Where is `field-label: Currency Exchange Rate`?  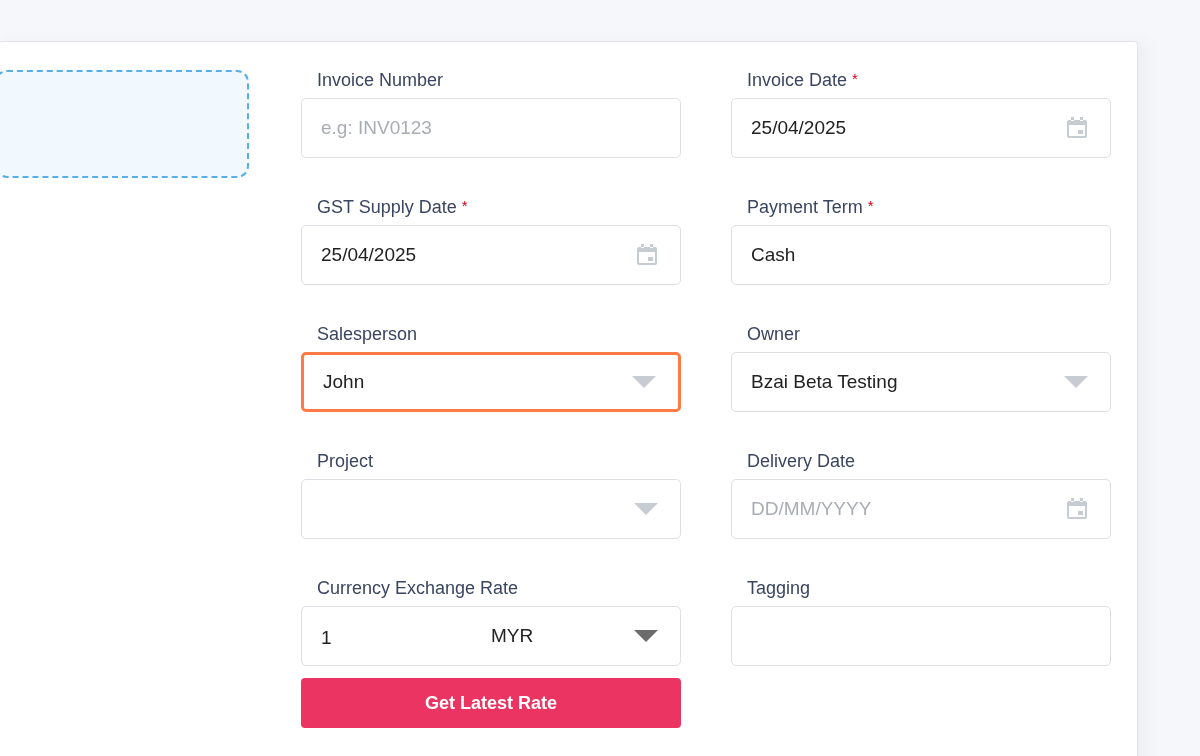 field-label: Currency Exchange Rate is located at coordinates (418, 588).